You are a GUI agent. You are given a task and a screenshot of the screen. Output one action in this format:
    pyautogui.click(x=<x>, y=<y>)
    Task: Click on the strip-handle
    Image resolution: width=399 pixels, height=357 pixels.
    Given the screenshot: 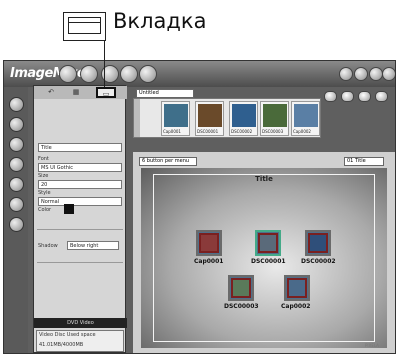 What is the action you would take?
    pyautogui.click(x=137, y=118)
    